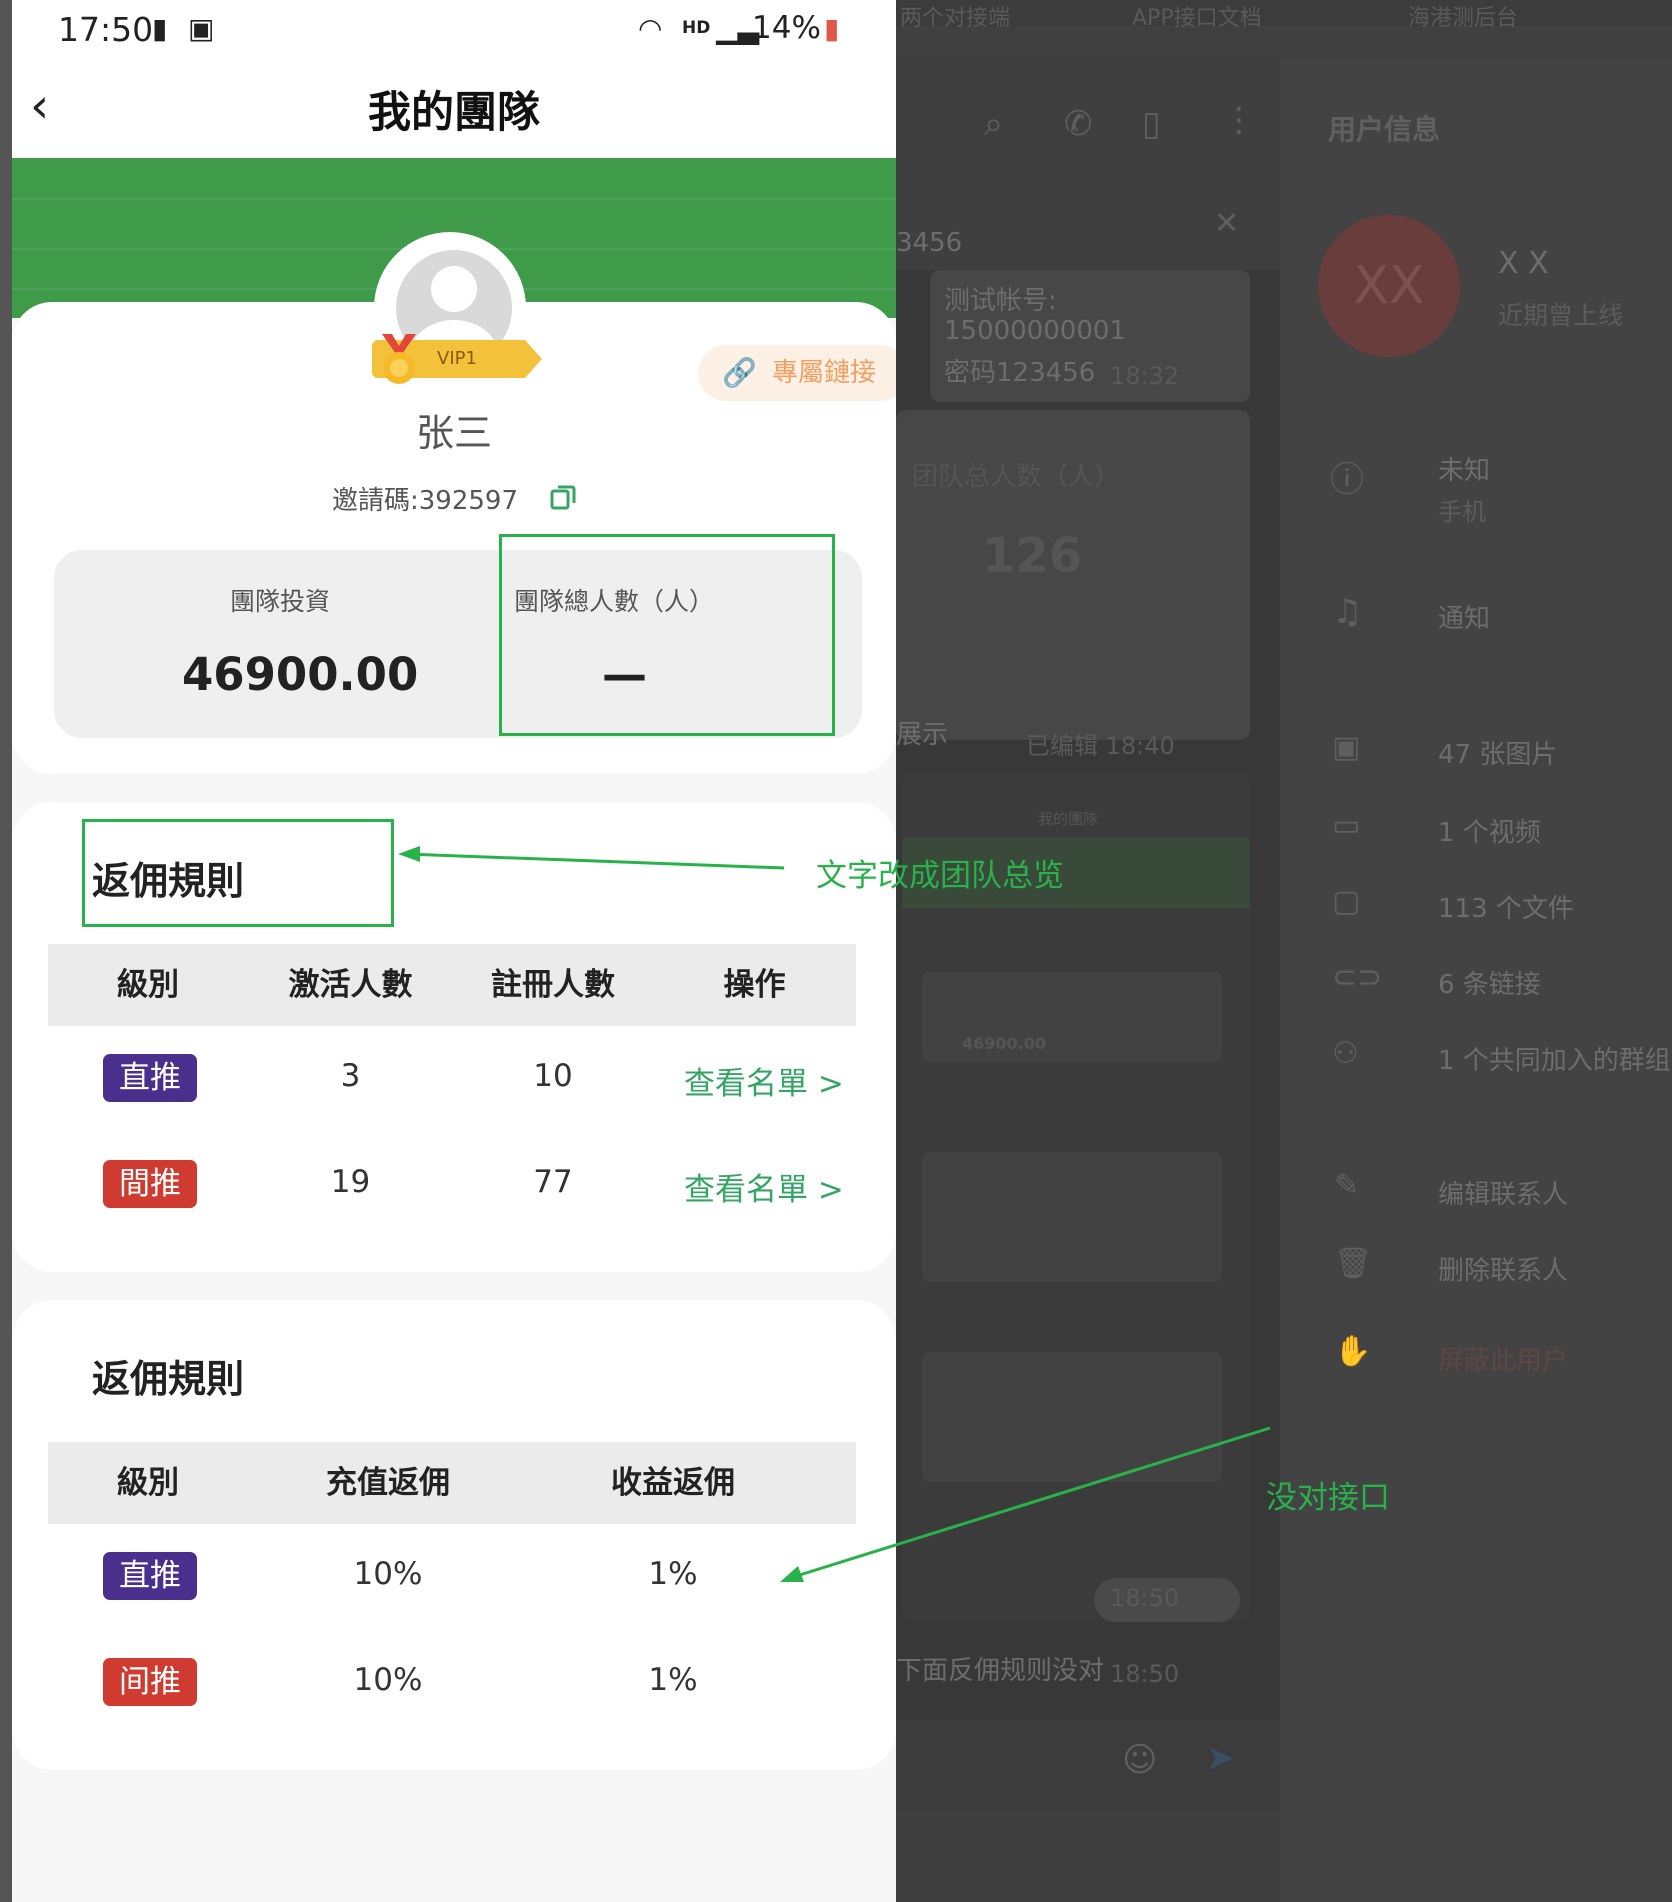  Describe the element at coordinates (696, 28) in the screenshot. I see `network-label: HD` at that location.